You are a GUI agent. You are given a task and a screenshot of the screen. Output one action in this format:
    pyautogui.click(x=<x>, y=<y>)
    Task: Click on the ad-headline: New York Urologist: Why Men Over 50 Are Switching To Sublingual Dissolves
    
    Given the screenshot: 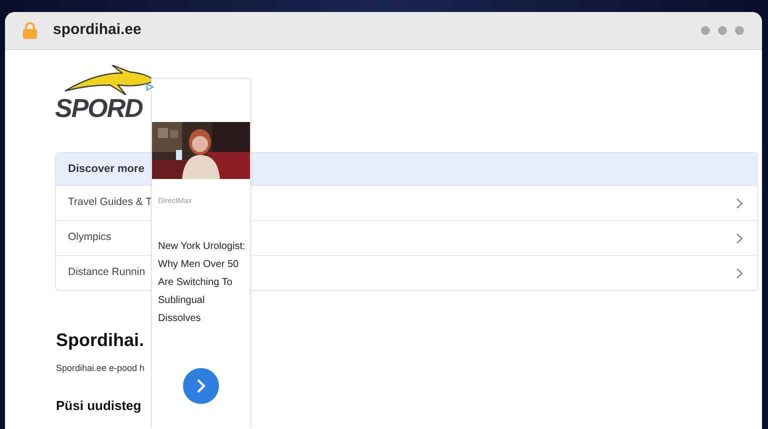 What is the action you would take?
    pyautogui.click(x=202, y=283)
    